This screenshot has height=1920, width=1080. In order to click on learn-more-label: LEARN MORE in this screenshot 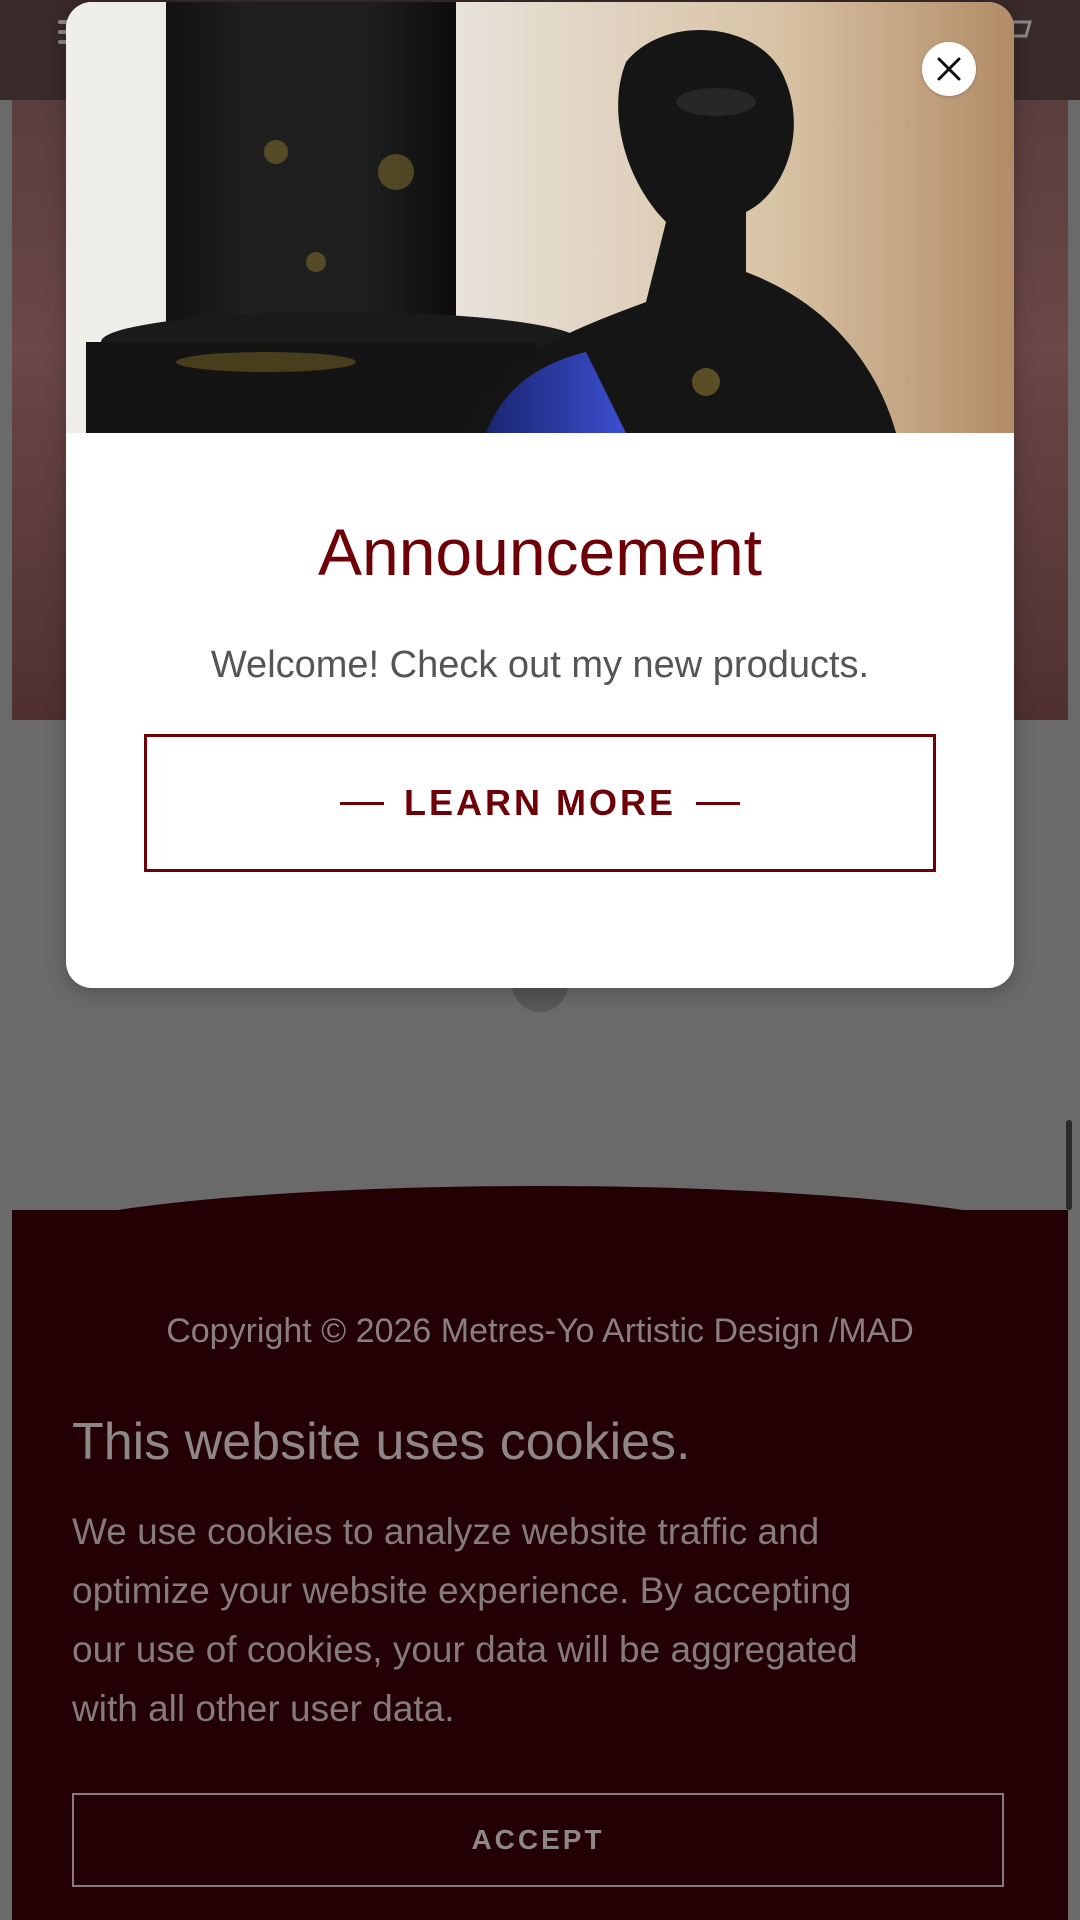, I will do `click(540, 802)`.